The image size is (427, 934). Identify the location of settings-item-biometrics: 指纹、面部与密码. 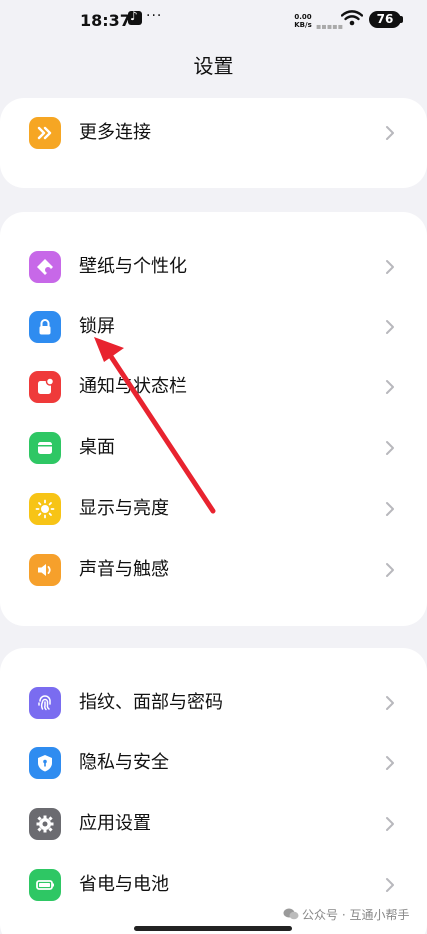
(213, 703).